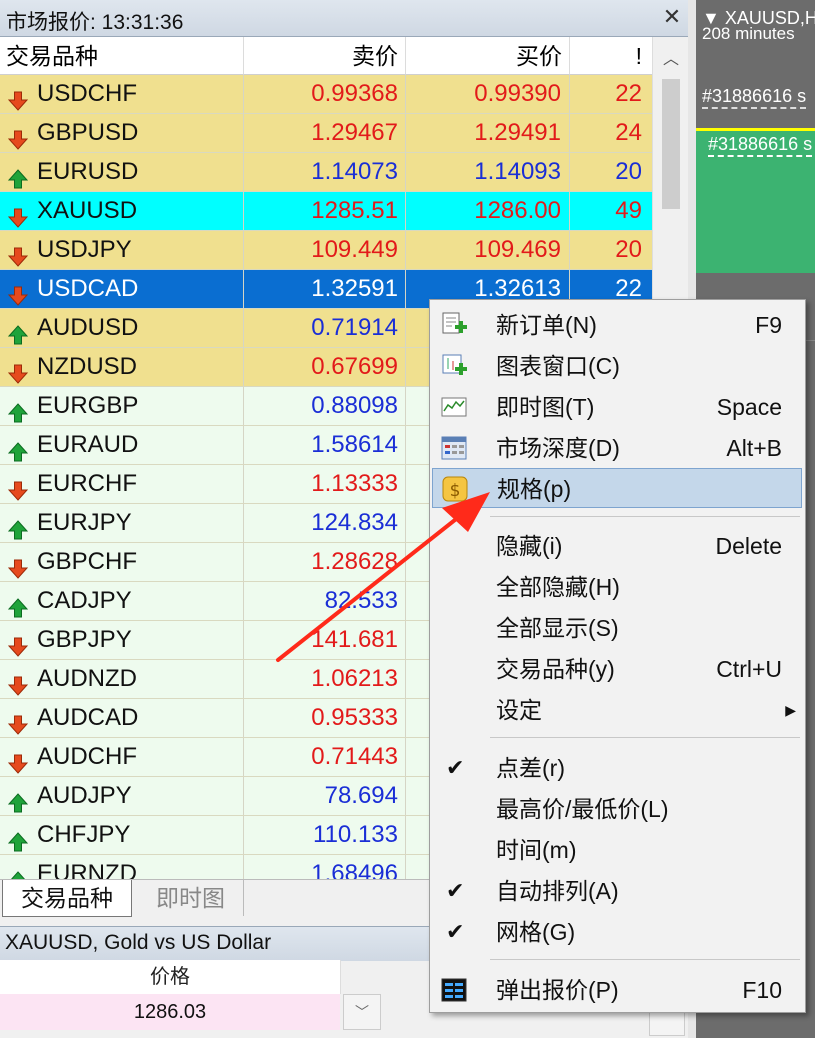  What do you see at coordinates (617, 932) in the screenshot?
I see `menu-item: ✔ 网格(G)` at bounding box center [617, 932].